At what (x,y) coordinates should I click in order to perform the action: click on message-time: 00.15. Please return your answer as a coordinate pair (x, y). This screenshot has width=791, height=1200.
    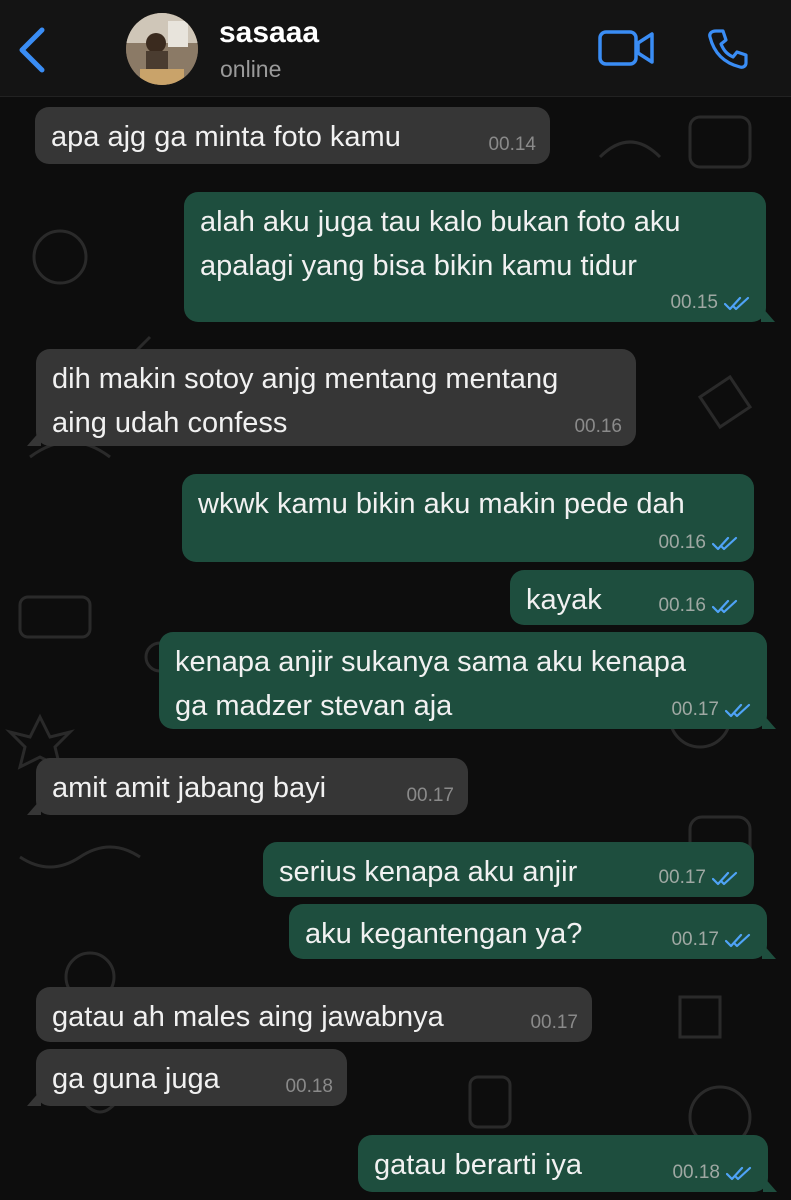
    Looking at the image, I should click on (694, 302).